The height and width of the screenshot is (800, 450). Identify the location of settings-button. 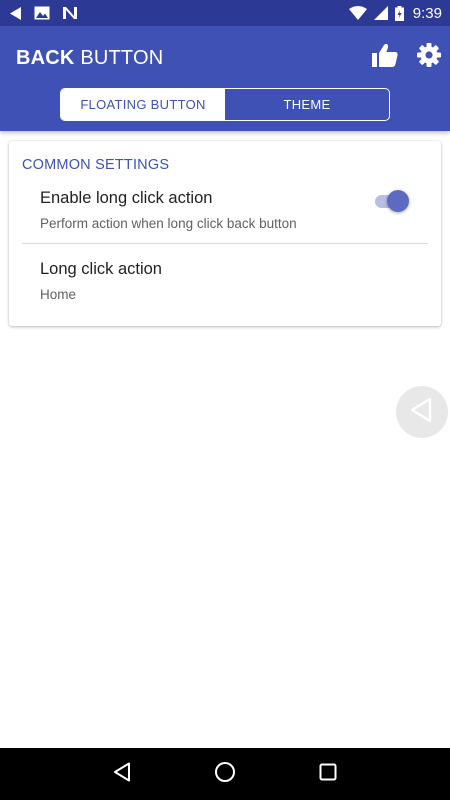
(429, 57).